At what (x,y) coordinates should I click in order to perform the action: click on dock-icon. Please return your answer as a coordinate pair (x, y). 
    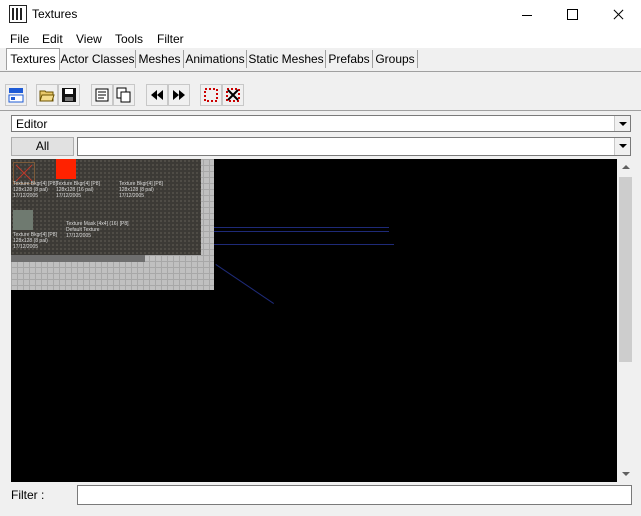
    Looking at the image, I should click on (16, 95).